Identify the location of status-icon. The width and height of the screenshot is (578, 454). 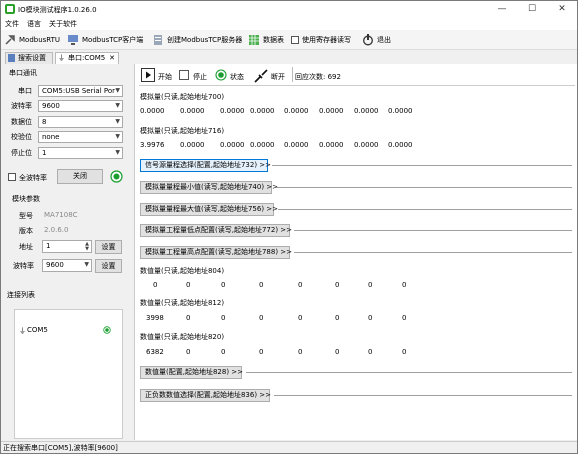
(221, 75).